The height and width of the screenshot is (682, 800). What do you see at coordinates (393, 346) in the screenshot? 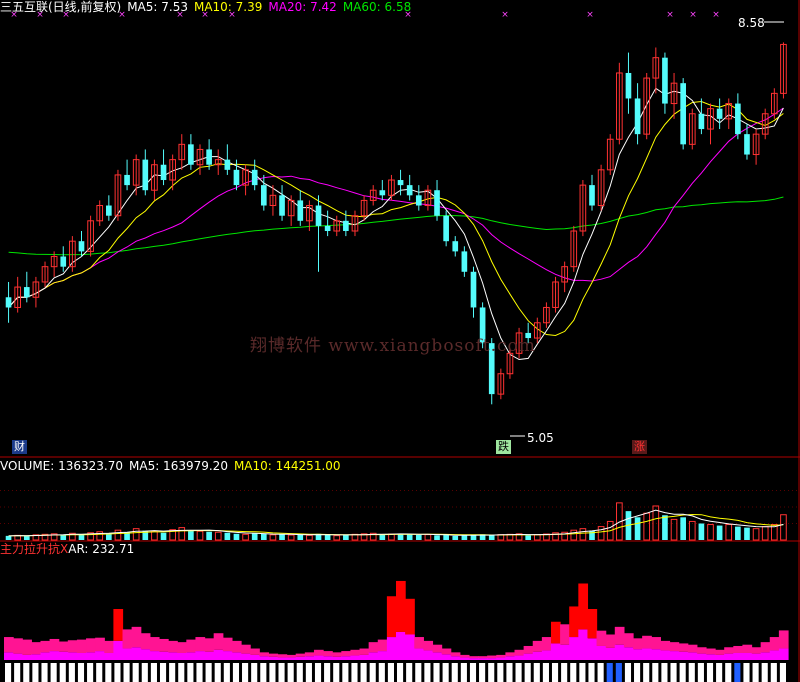
I see `watermark: 翔博软件 www.xiangbosoft.com` at bounding box center [393, 346].